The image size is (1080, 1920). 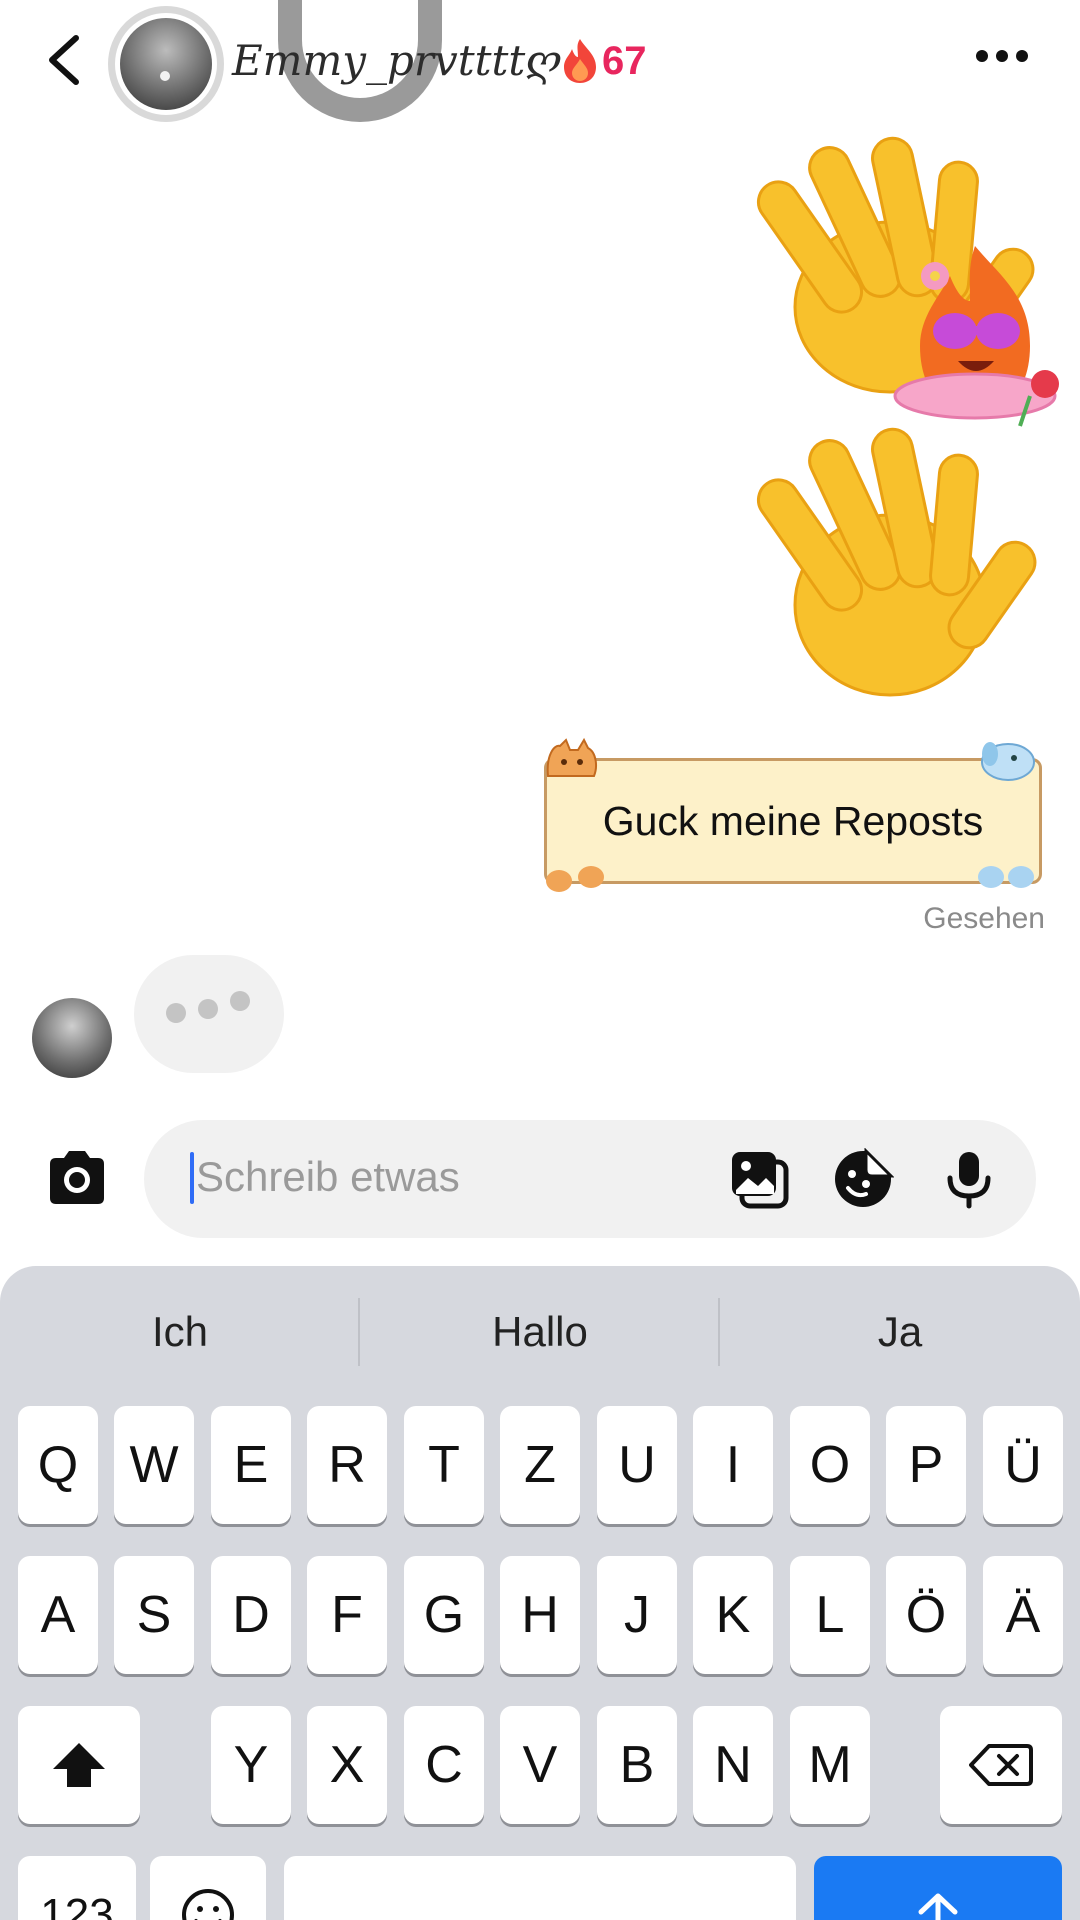 I want to click on waving-hand-emoji, so click(x=896, y=562).